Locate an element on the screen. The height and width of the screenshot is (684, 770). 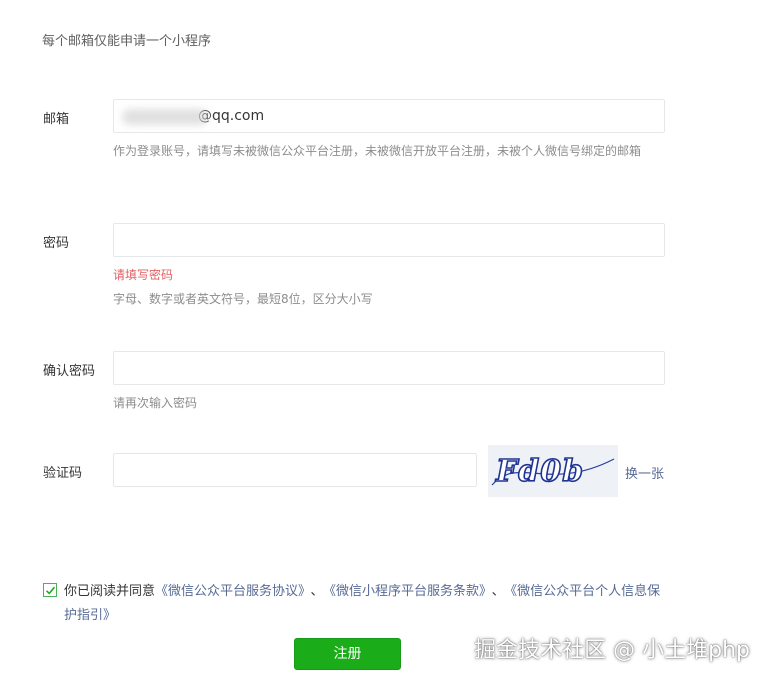
register-button: 注册 is located at coordinates (347, 654).